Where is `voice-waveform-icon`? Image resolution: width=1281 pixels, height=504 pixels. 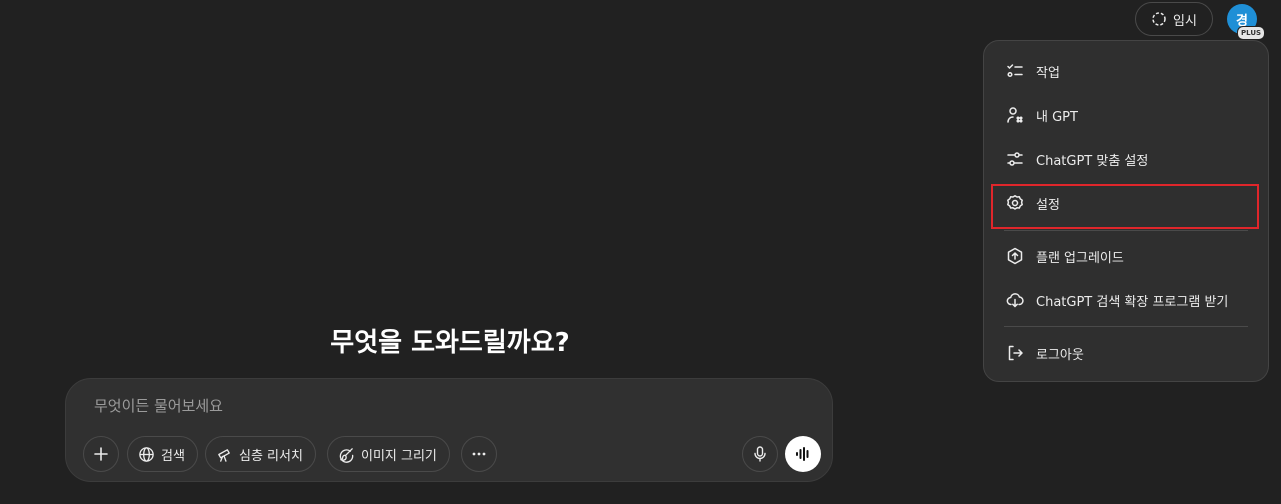 voice-waveform-icon is located at coordinates (802, 454).